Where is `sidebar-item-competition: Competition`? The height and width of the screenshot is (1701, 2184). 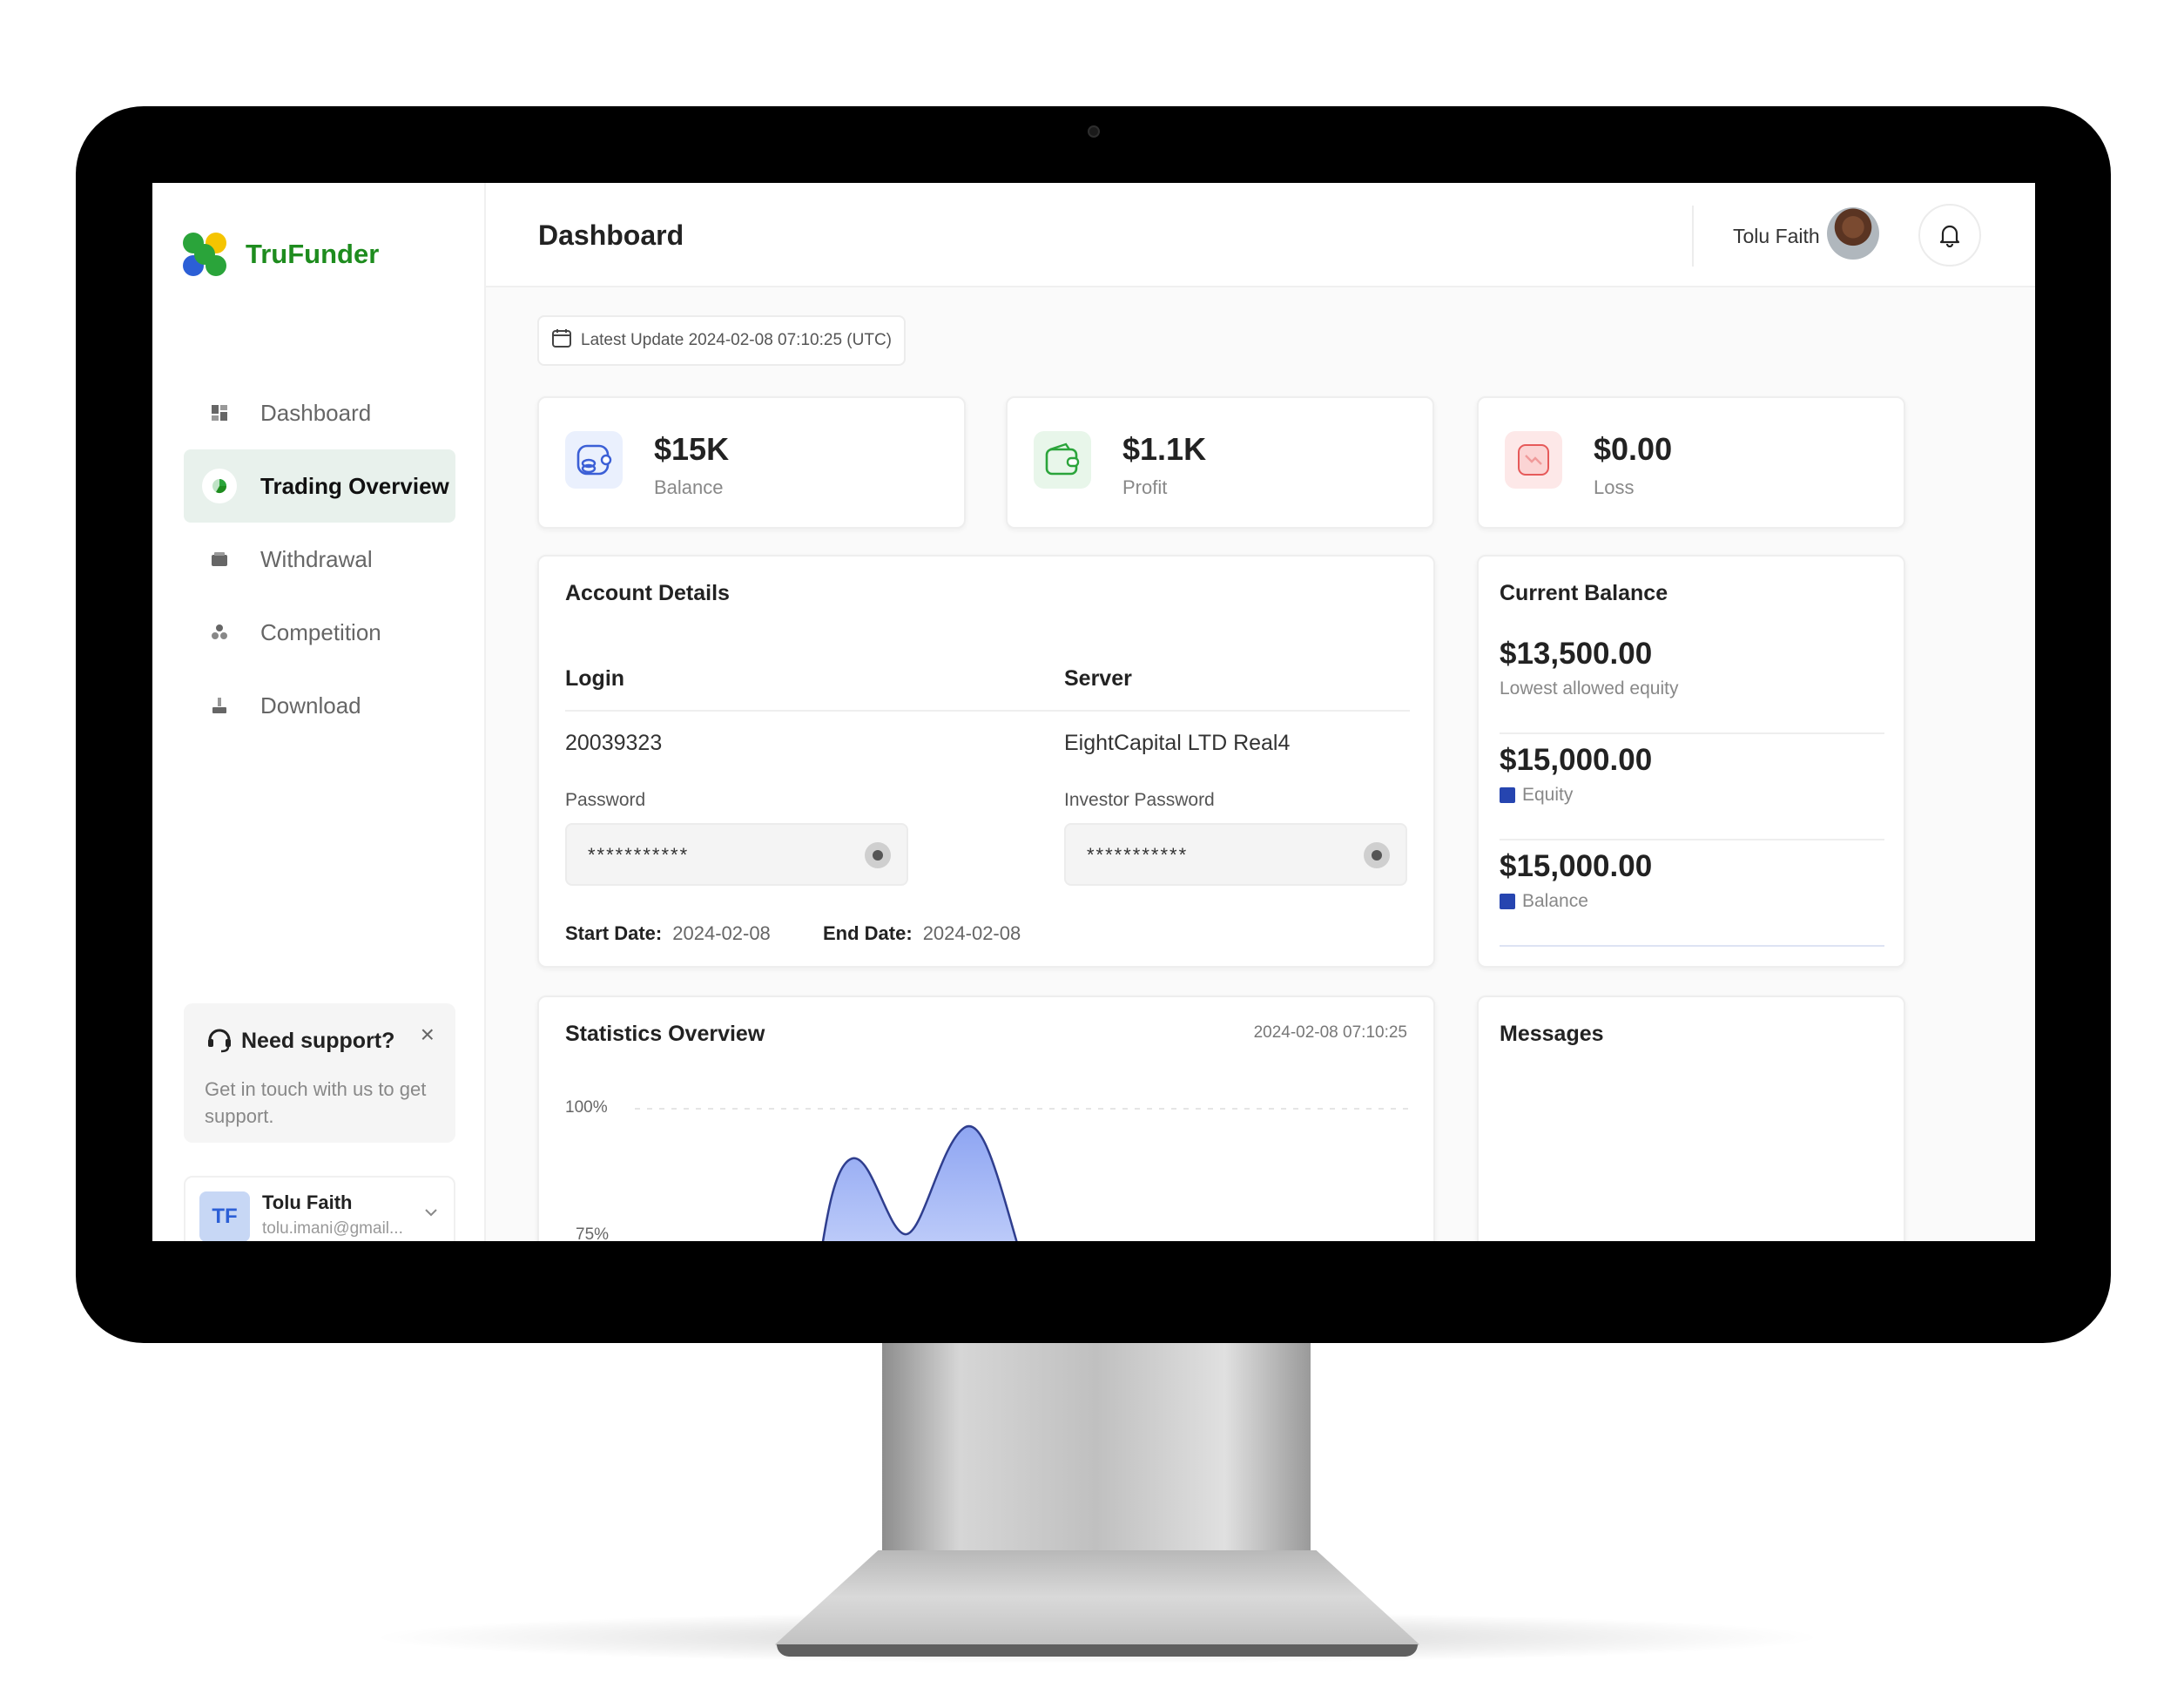
sidebar-item-competition: Competition is located at coordinates (319, 632).